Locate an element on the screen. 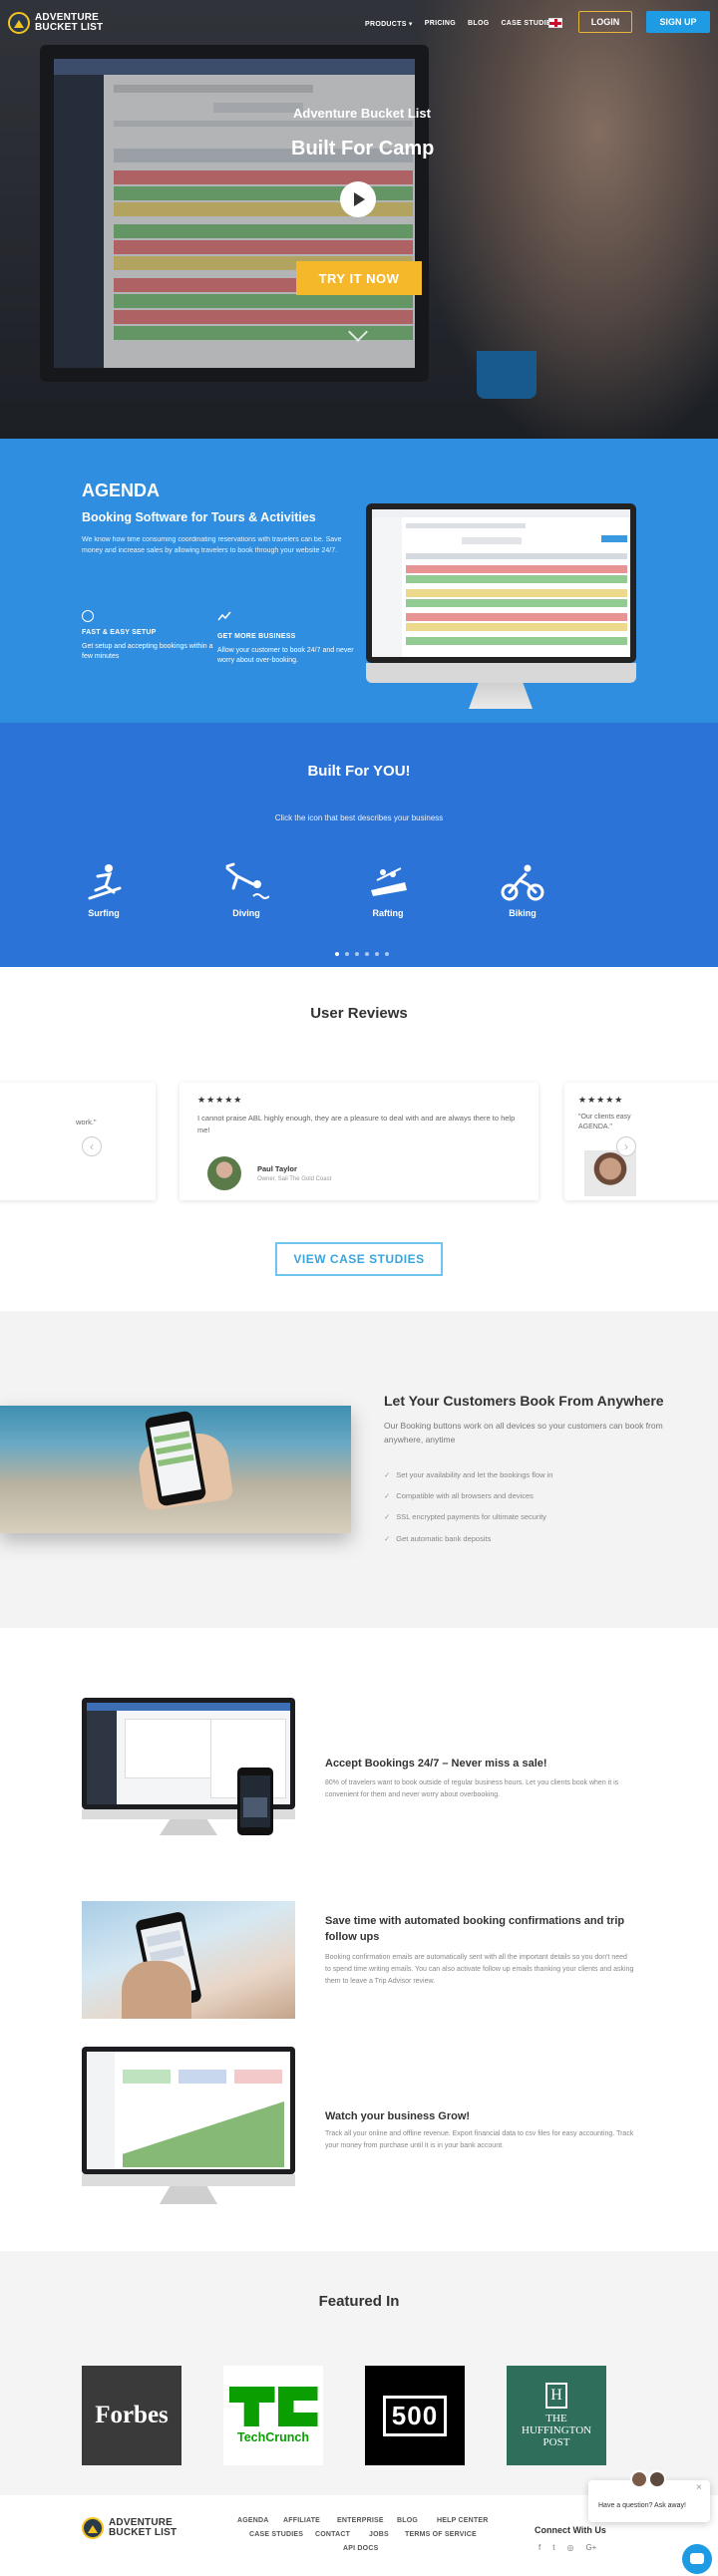 This screenshot has height=2576, width=718. review-card-right: ★★★★★ "Our clients easy AGENDA." is located at coordinates (641, 1141).